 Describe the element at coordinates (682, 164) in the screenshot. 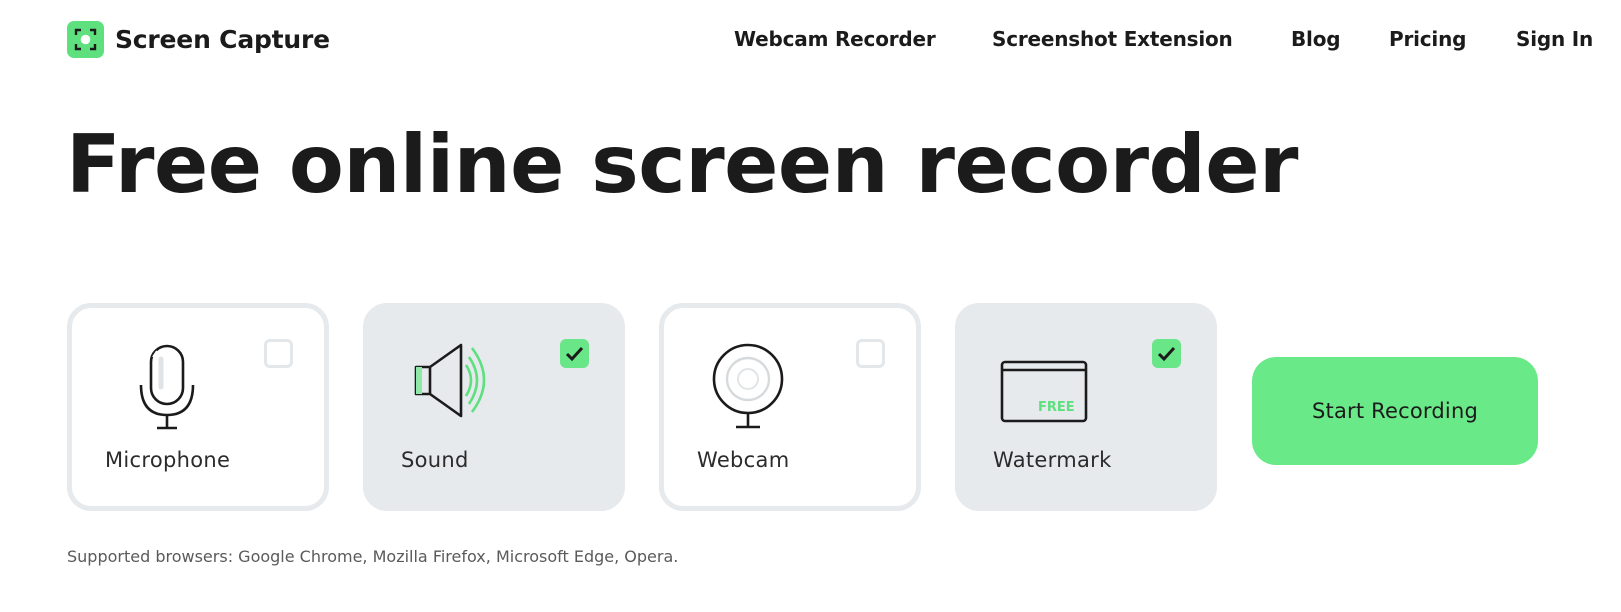

I see `page-title: Free online screen recorder` at that location.